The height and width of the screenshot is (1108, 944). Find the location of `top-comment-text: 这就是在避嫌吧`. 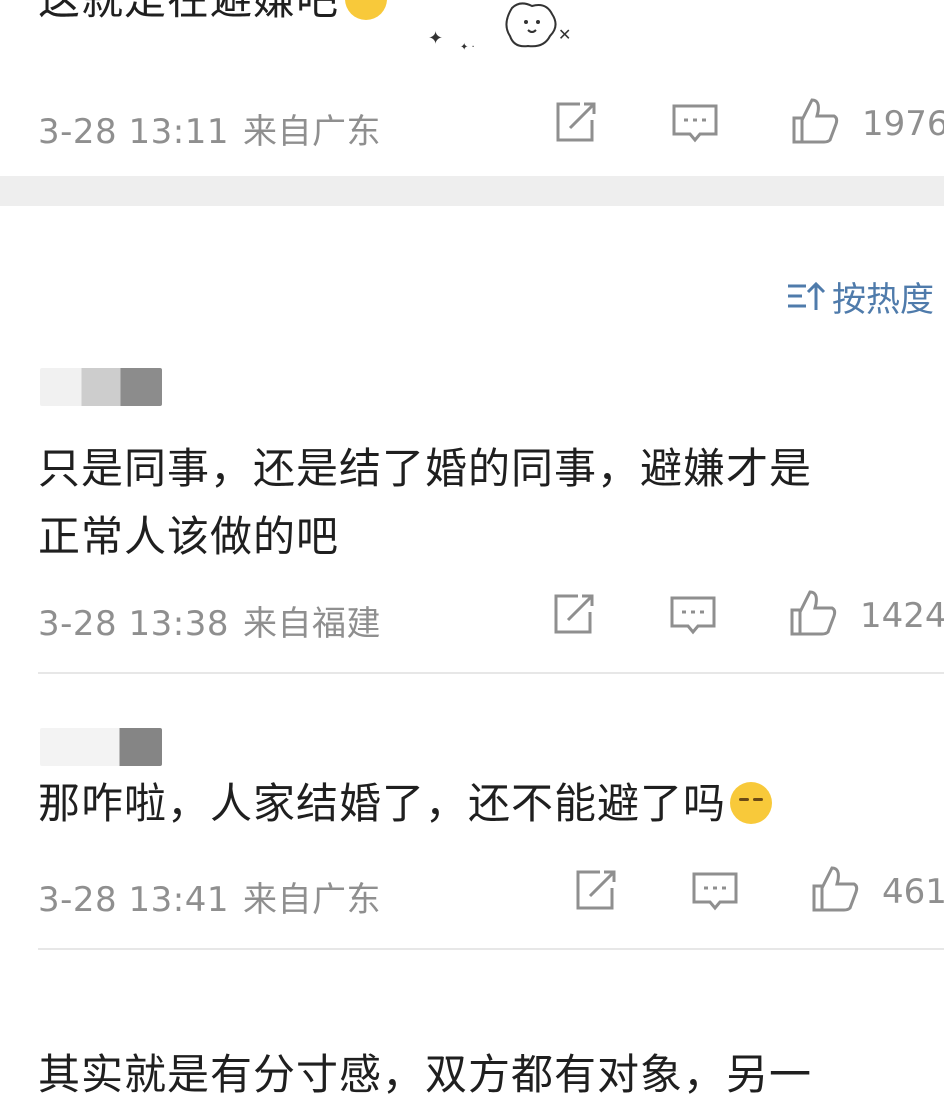

top-comment-text: 这就是在避嫌吧 is located at coordinates (213, 10).